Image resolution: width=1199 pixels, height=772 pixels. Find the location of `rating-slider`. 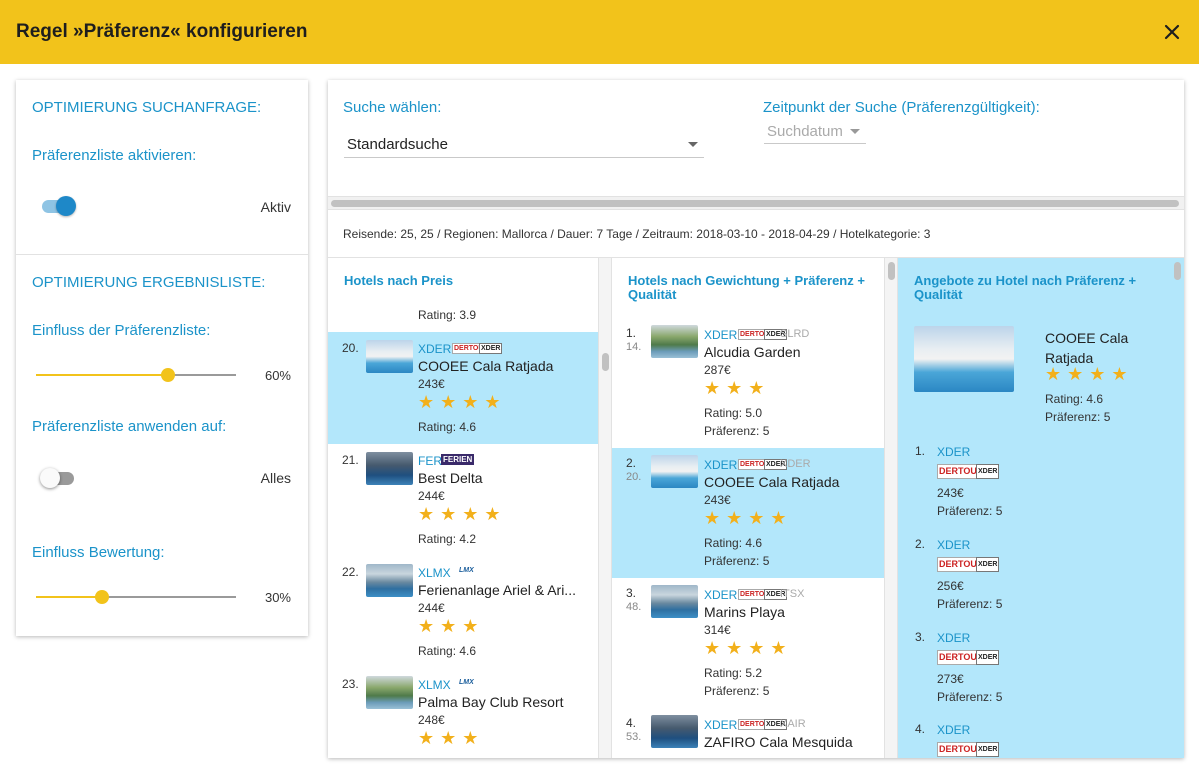

rating-slider is located at coordinates (136, 597).